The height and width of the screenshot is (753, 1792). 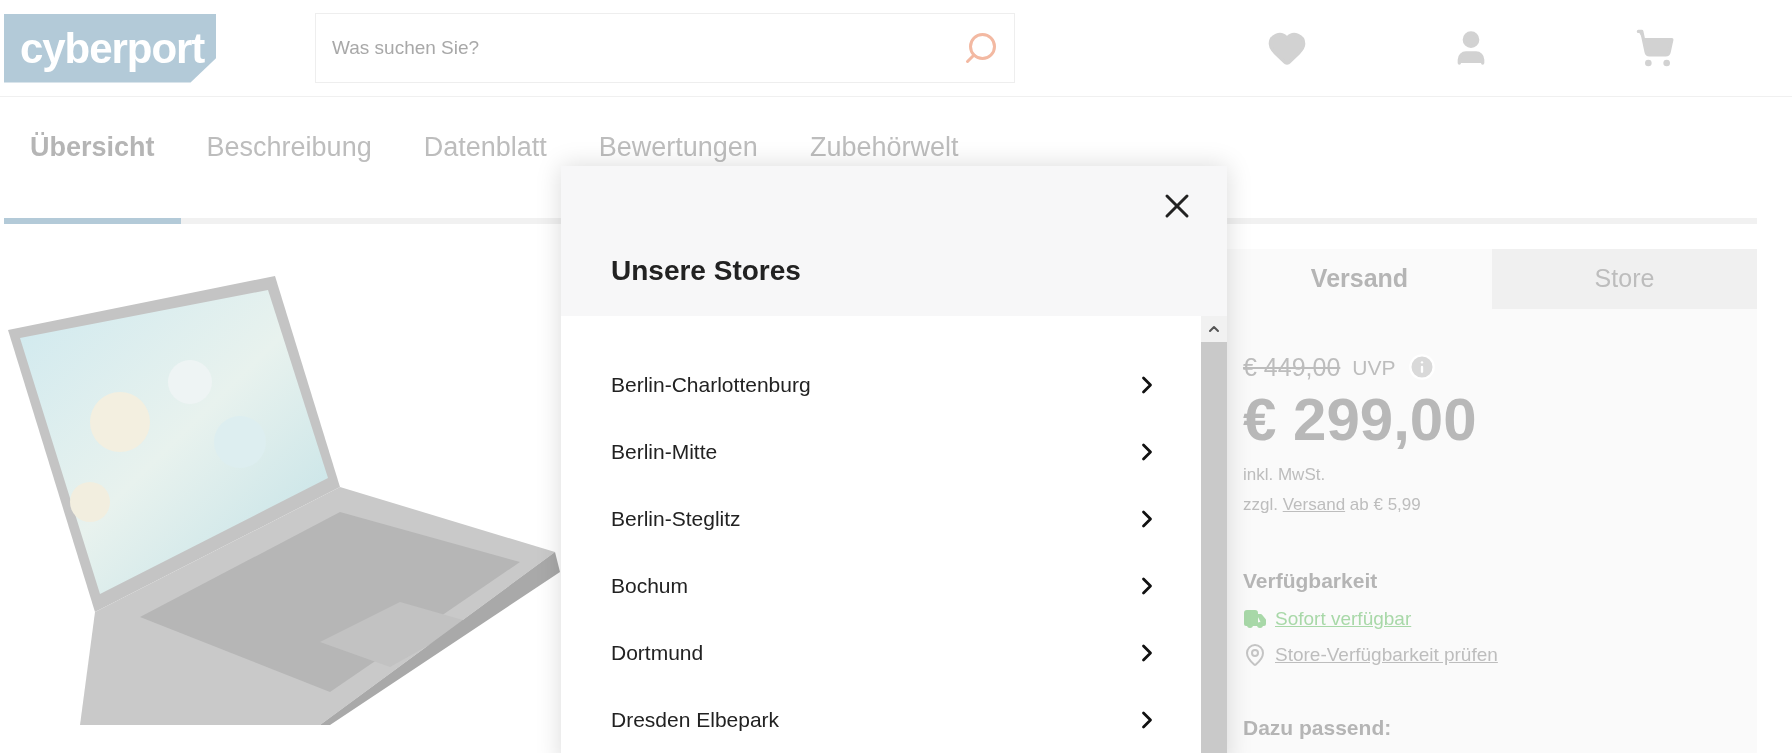 I want to click on availability-heading: Verfügbarkeit, so click(x=1311, y=581).